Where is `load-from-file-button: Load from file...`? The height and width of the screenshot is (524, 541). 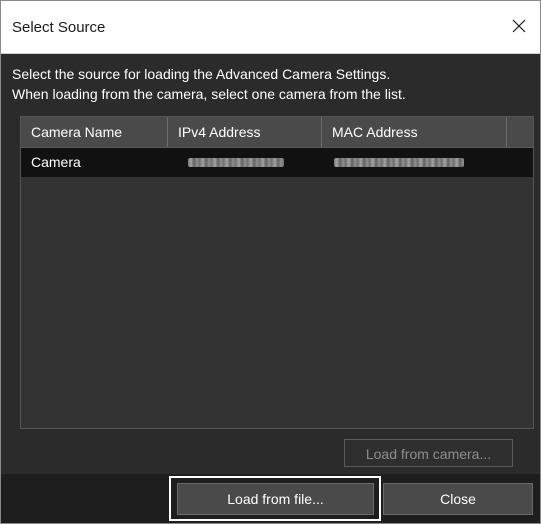 load-from-file-button: Load from file... is located at coordinates (275, 499).